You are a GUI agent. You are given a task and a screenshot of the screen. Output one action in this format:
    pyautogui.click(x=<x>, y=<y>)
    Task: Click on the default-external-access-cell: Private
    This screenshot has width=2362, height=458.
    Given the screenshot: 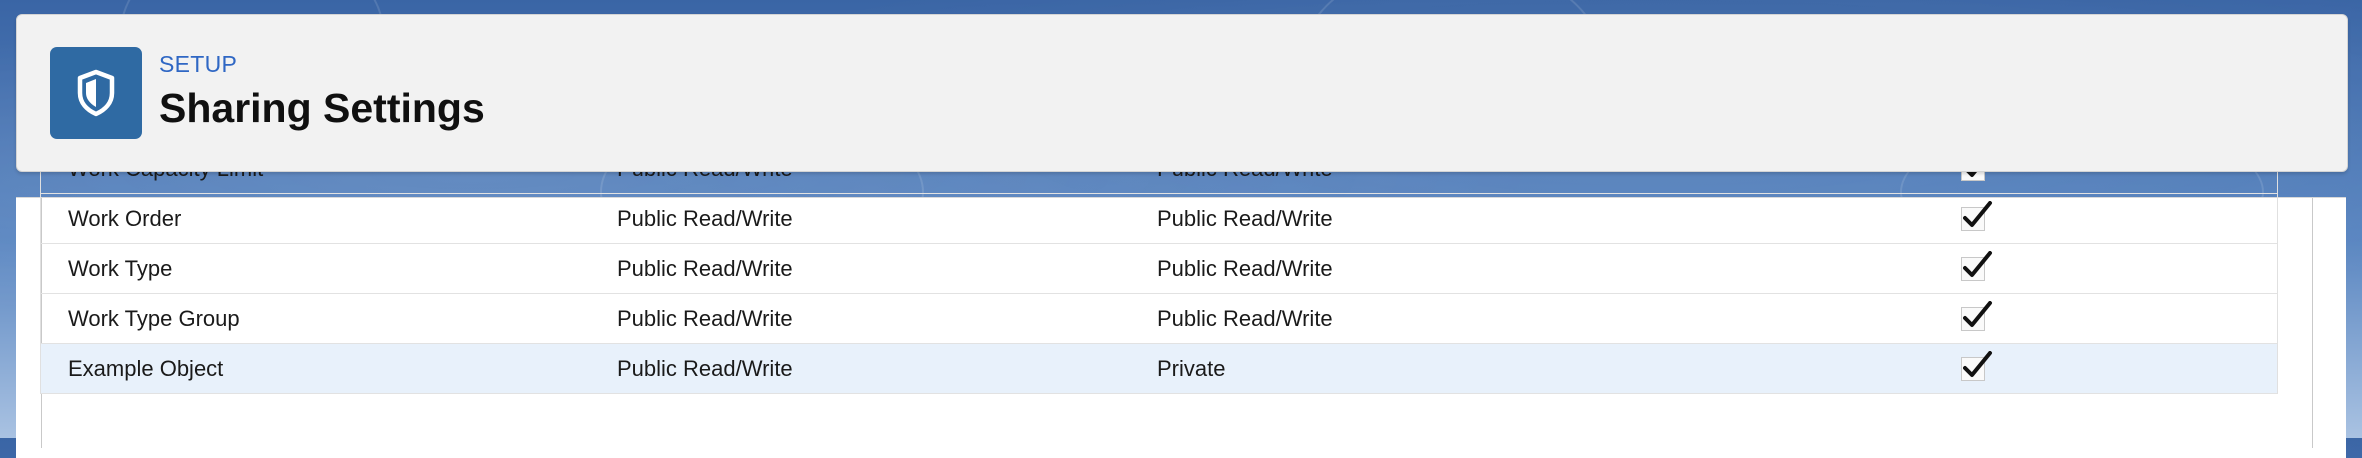 What is the action you would take?
    pyautogui.click(x=1191, y=368)
    